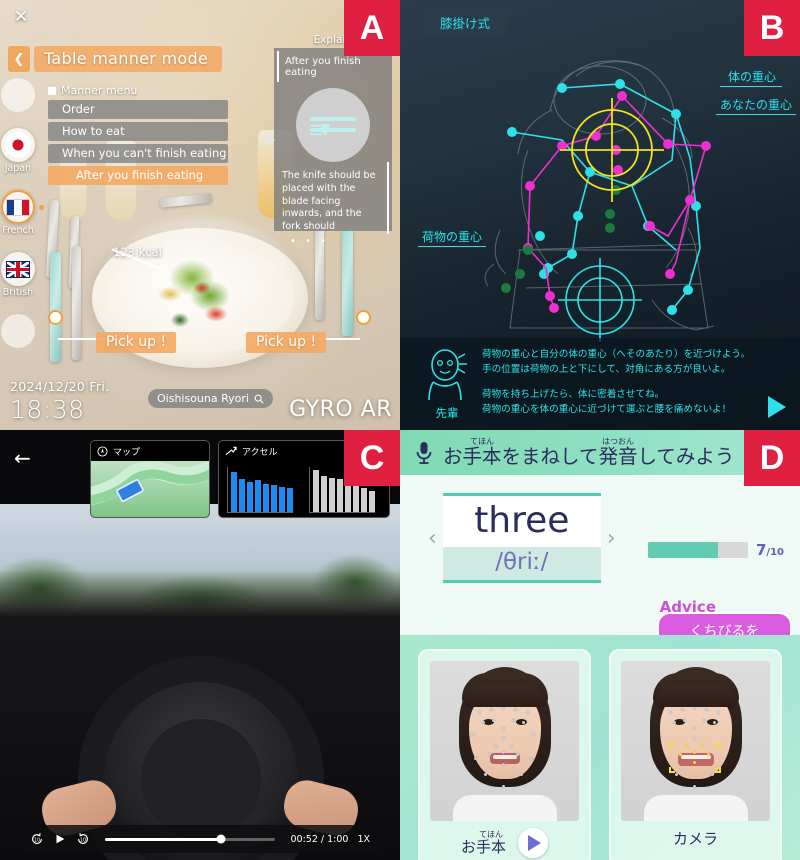  I want to click on advice-line-1b: 手の位置は荷物の上と下にして、対角にある方が良いよ。, so click(606, 369).